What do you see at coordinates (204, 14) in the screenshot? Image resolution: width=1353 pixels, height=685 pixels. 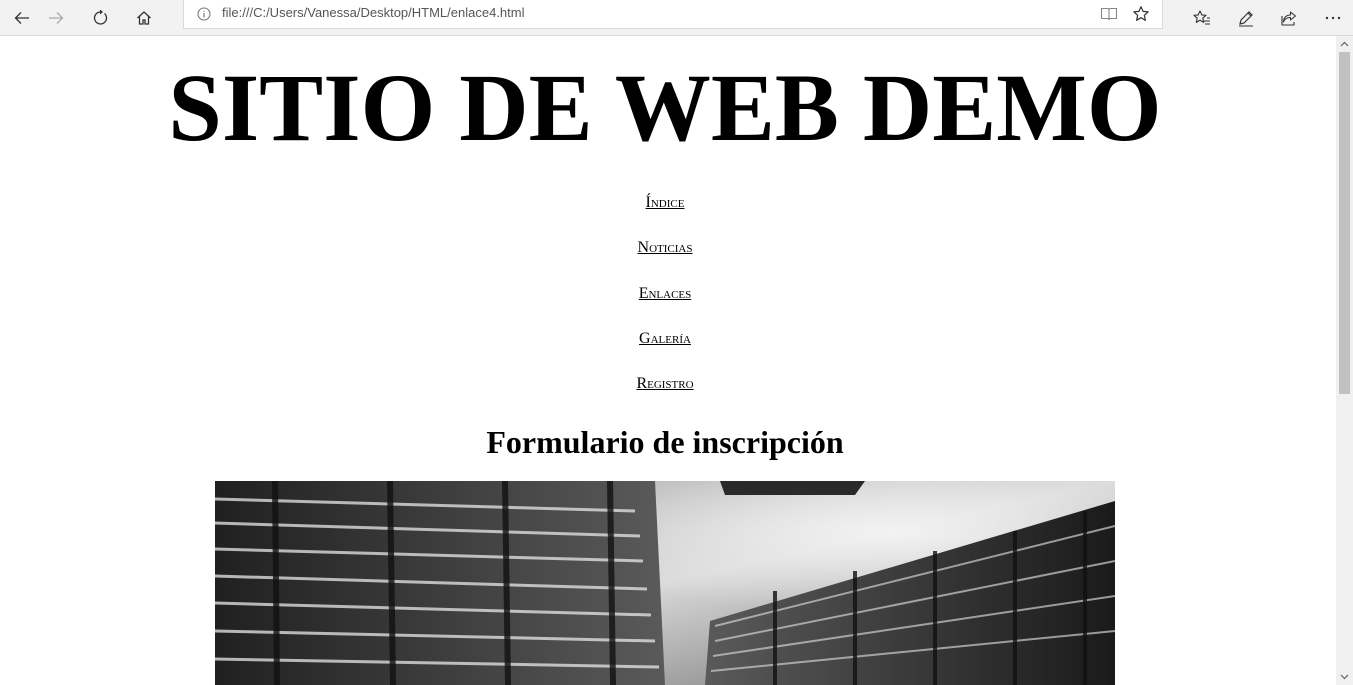 I see `info-icon` at bounding box center [204, 14].